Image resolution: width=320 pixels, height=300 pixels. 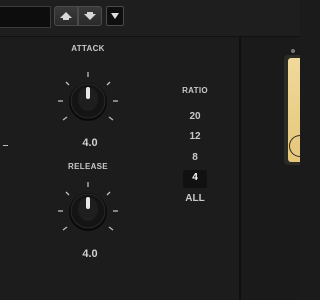 What do you see at coordinates (293, 51) in the screenshot?
I see `meter-screw` at bounding box center [293, 51].